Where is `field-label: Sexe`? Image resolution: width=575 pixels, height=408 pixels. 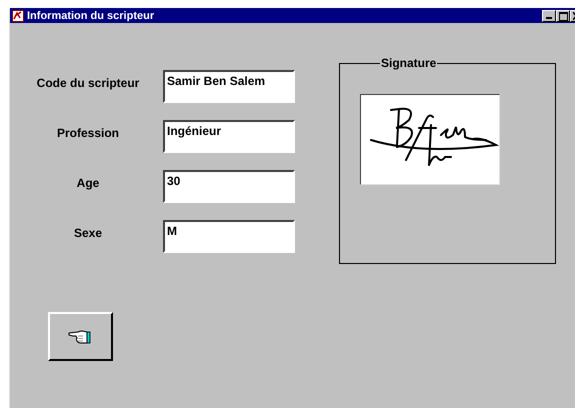 field-label: Sexe is located at coordinates (88, 232).